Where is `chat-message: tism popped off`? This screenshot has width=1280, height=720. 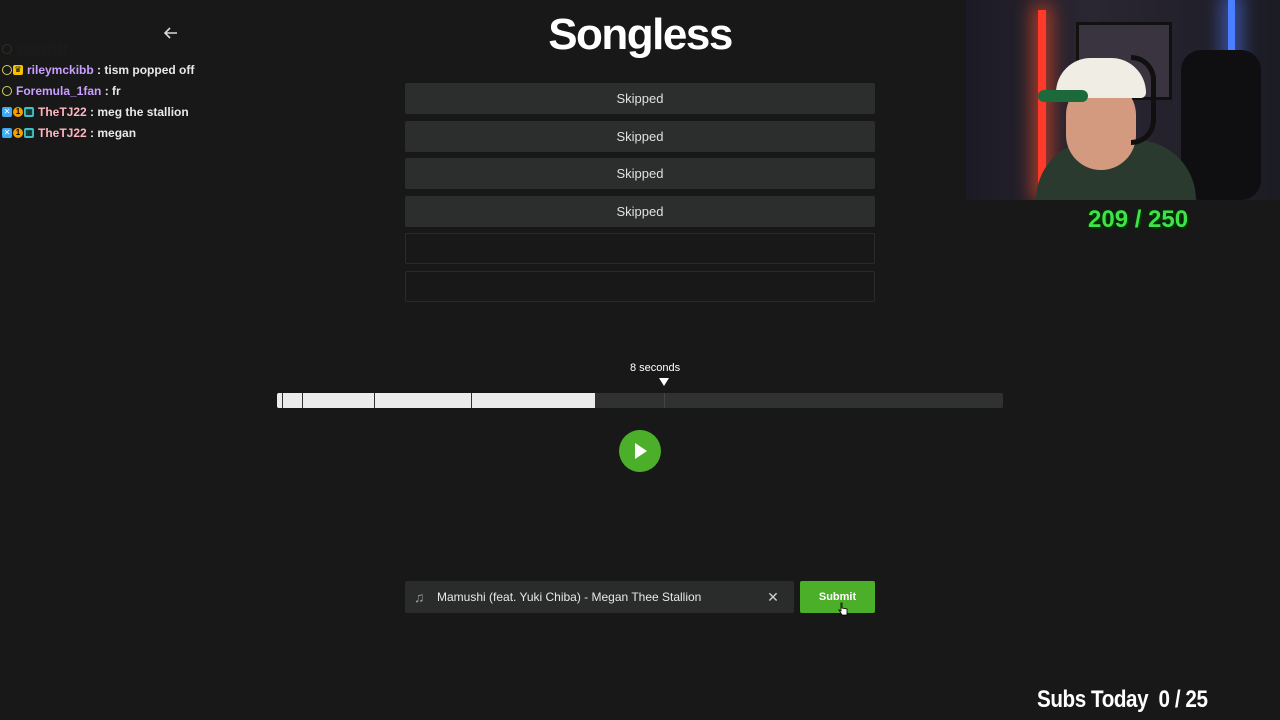 chat-message: tism popped off is located at coordinates (149, 69).